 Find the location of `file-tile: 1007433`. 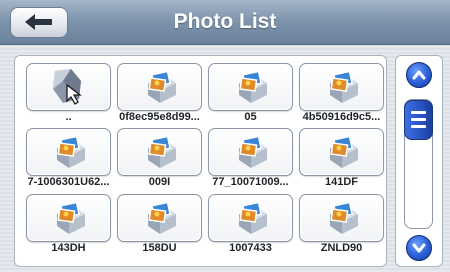

file-tile: 1007433 is located at coordinates (250, 225).